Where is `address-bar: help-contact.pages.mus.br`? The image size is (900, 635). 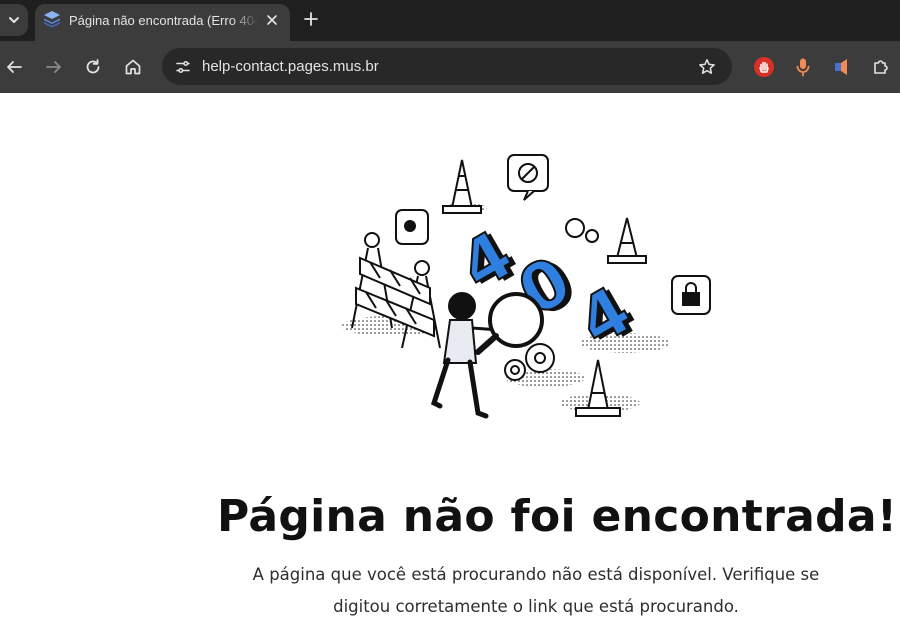
address-bar: help-contact.pages.mus.br is located at coordinates (447, 66).